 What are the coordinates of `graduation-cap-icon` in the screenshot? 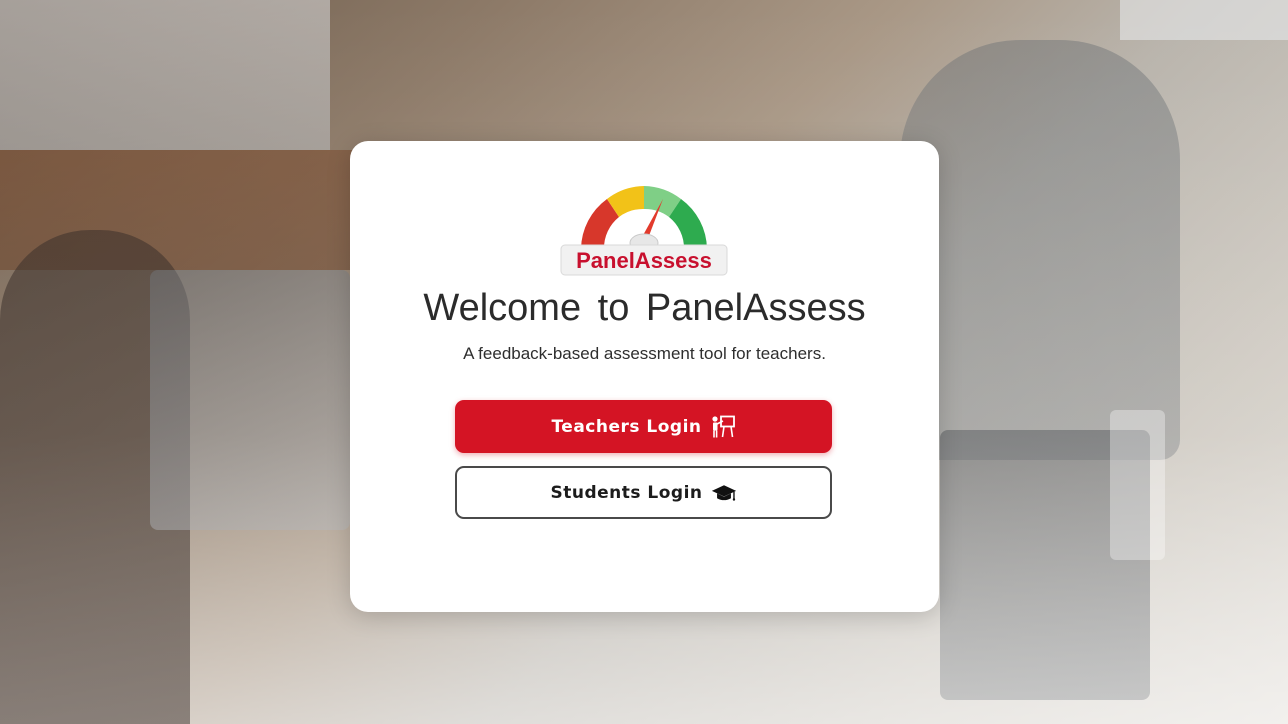 It's located at (723, 492).